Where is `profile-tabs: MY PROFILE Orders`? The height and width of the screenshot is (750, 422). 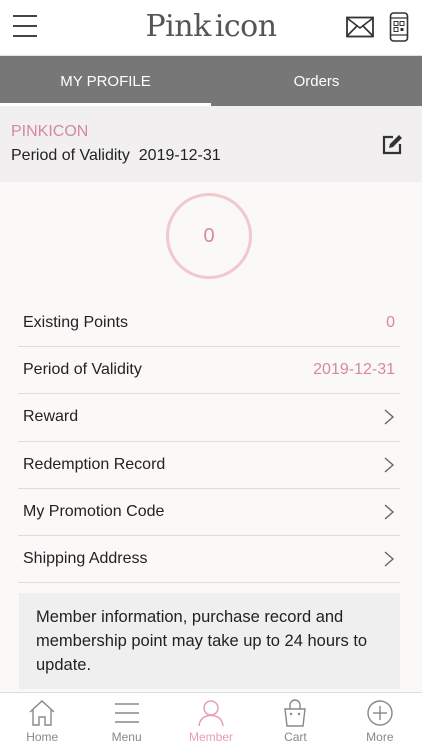 profile-tabs: MY PROFILE Orders is located at coordinates (211, 81).